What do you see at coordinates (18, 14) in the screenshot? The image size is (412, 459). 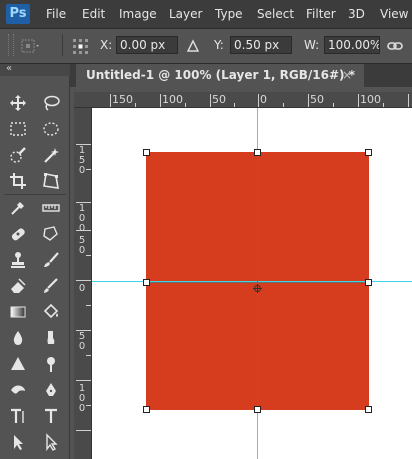 I see `photoshop-logo: Ps` at bounding box center [18, 14].